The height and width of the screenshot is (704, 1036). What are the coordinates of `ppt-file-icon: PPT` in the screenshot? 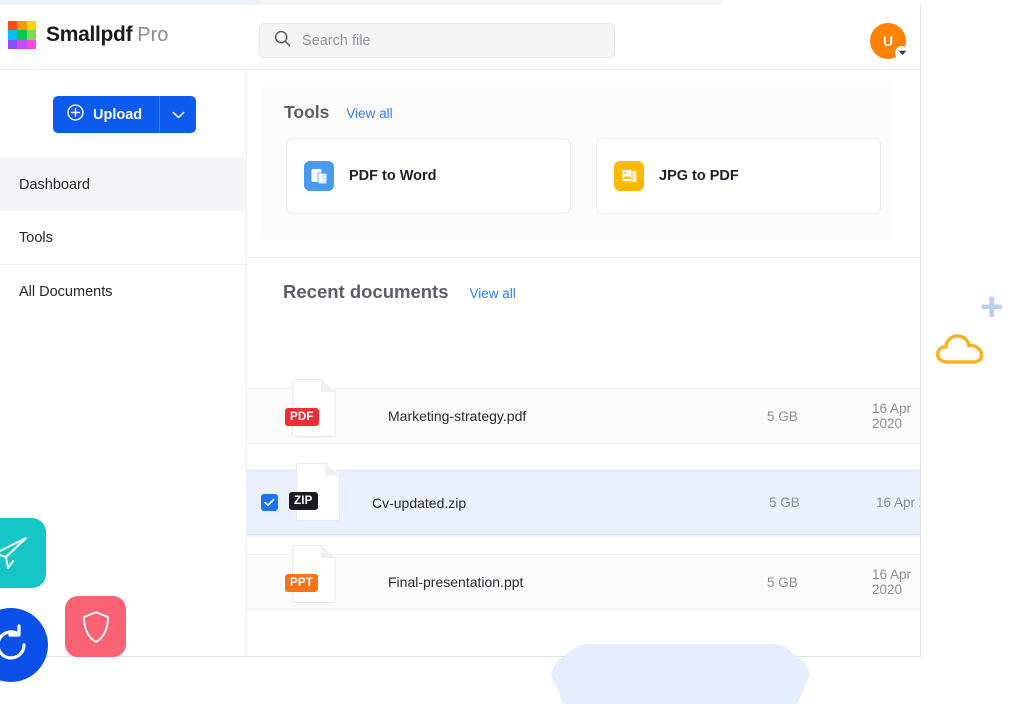 It's located at (310, 574).